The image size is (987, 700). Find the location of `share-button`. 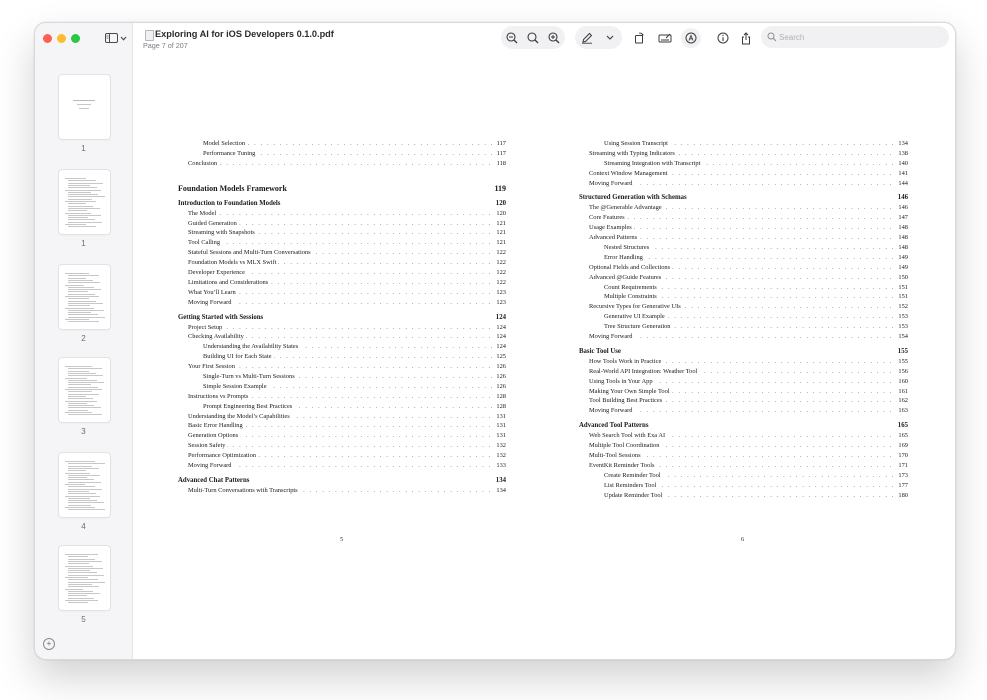

share-button is located at coordinates (746, 38).